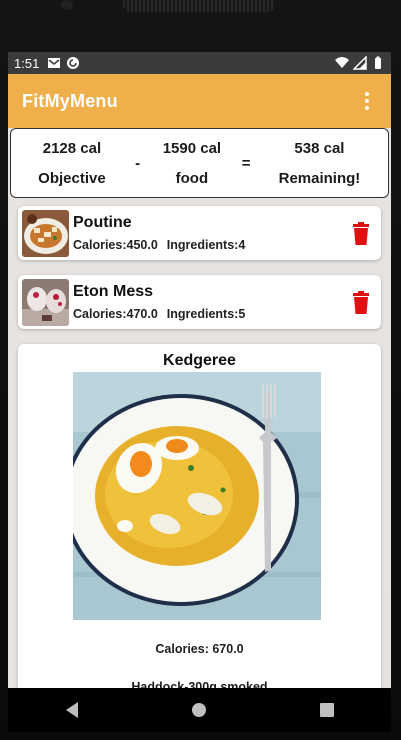 The height and width of the screenshot is (740, 401). What do you see at coordinates (73, 63) in the screenshot?
I see `sync-icon` at bounding box center [73, 63].